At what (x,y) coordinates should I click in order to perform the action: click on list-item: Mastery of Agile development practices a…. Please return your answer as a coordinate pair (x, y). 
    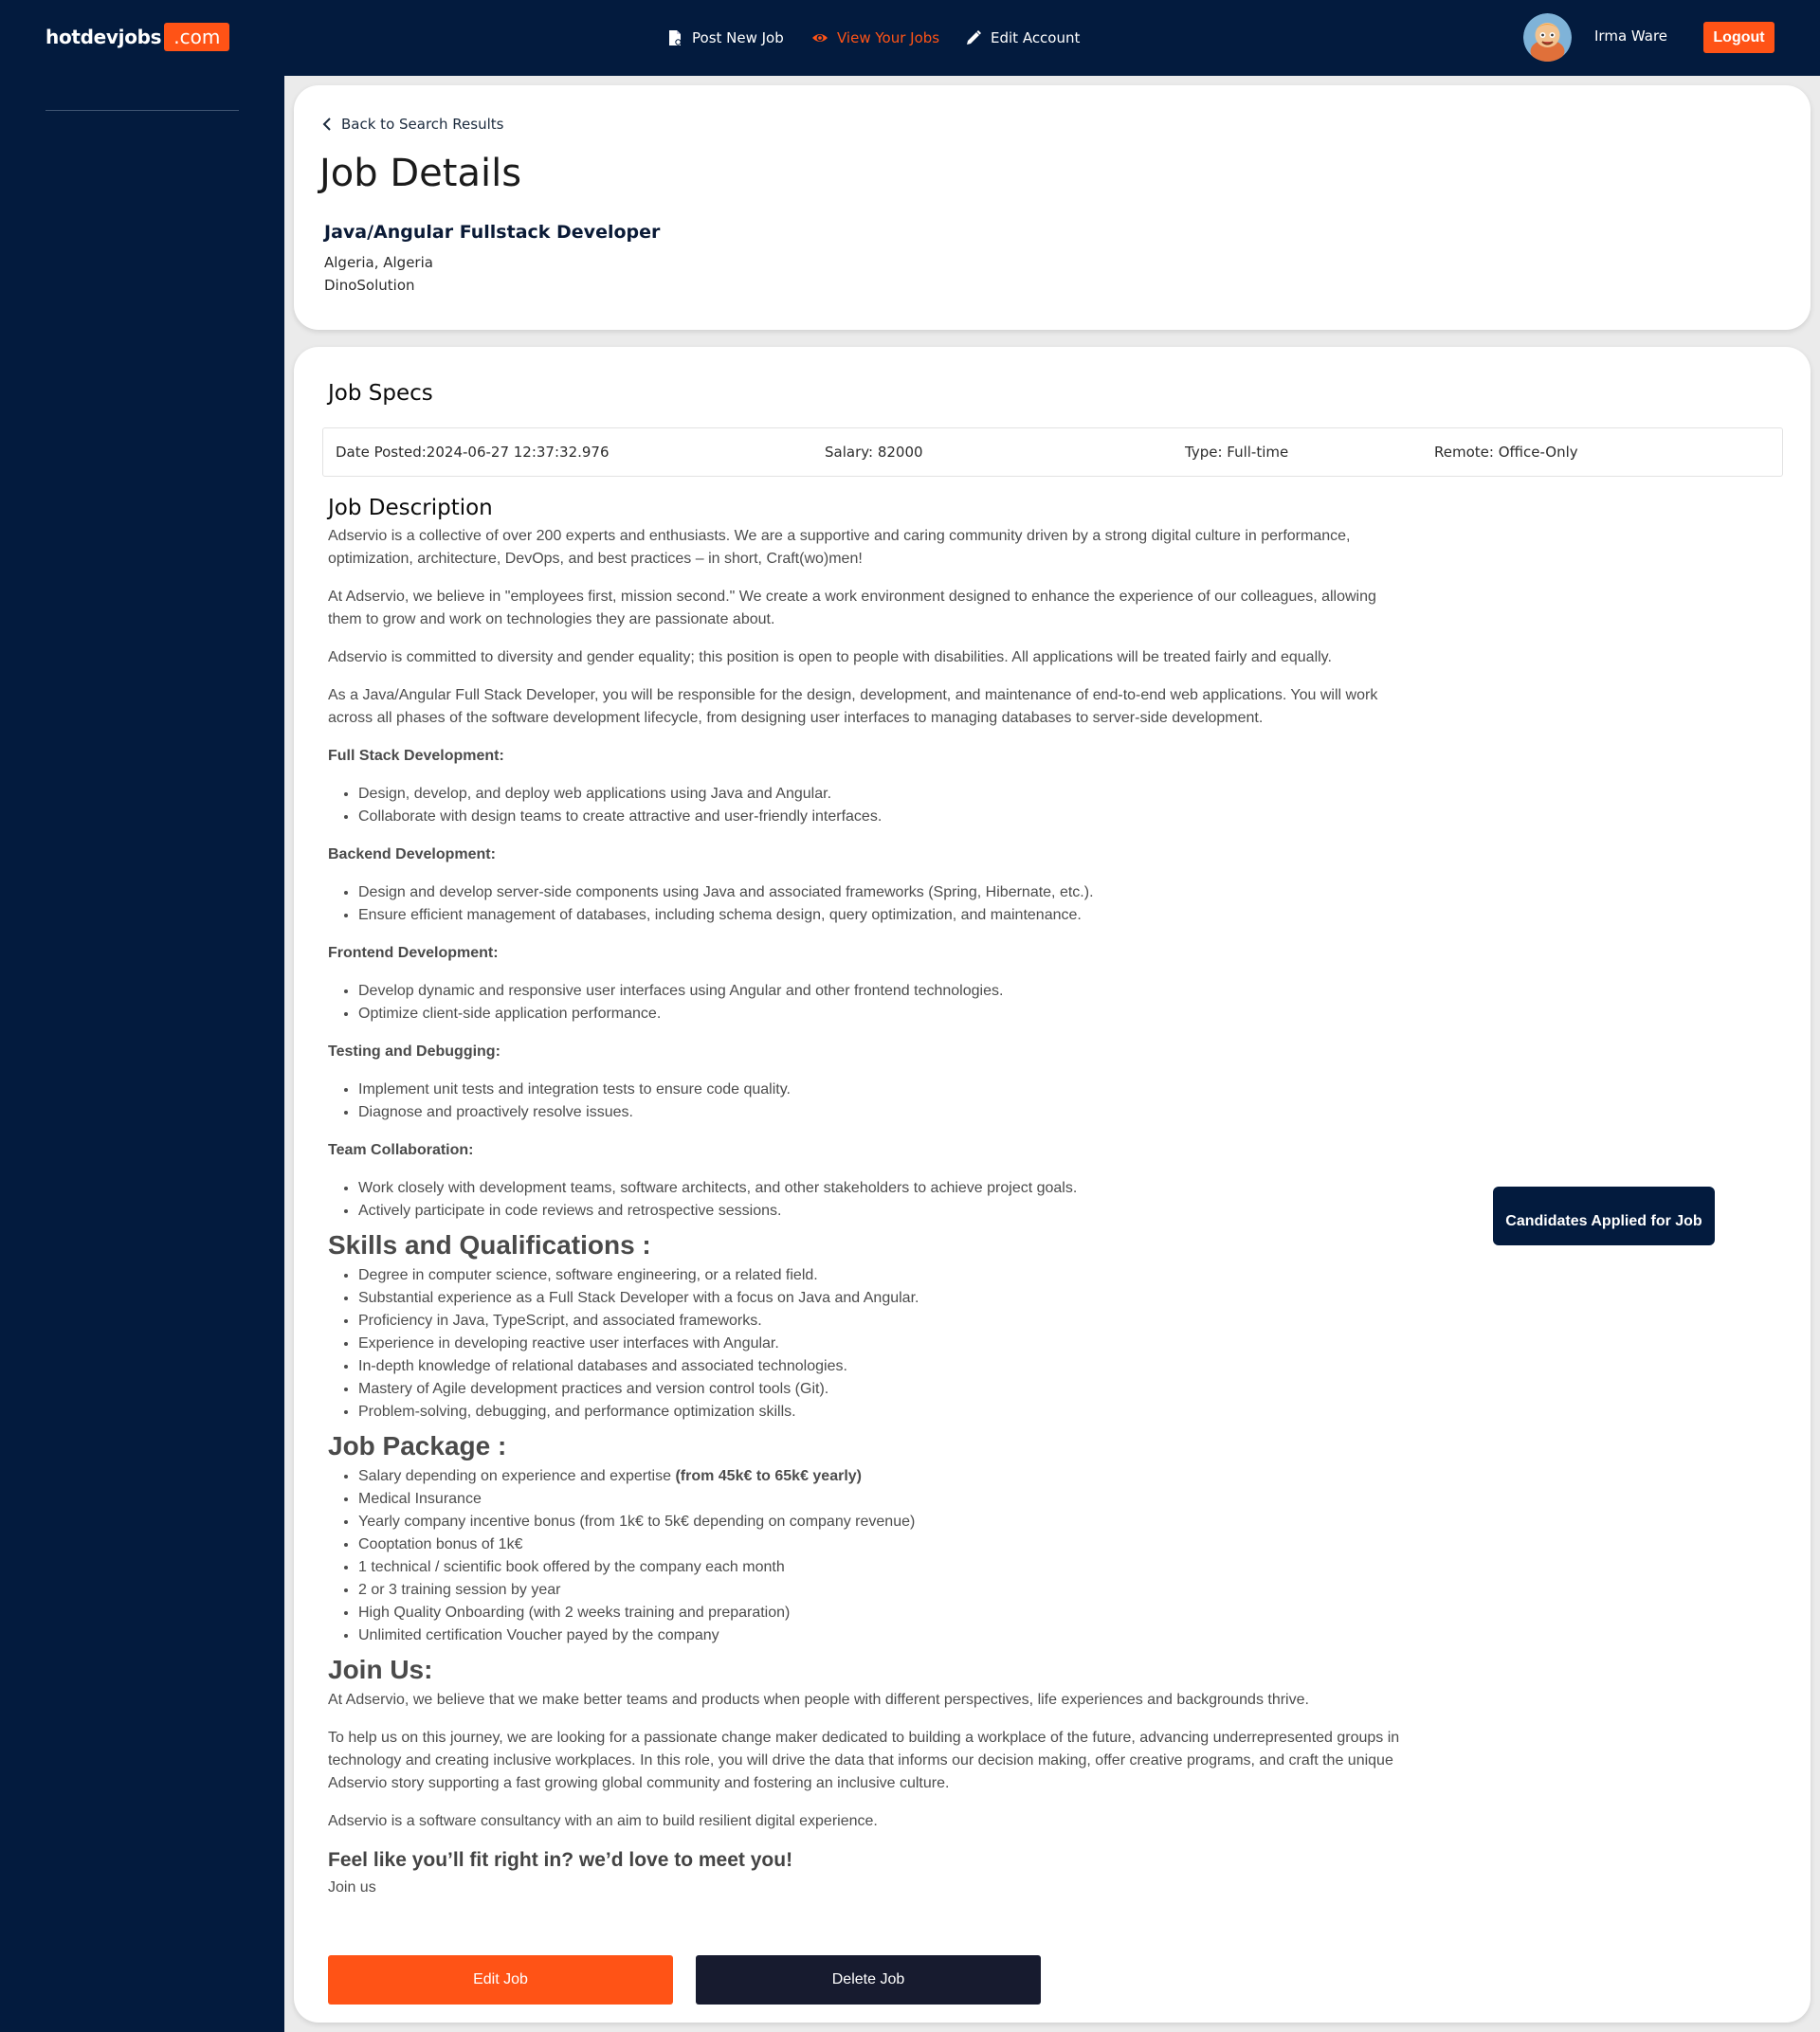
    Looking at the image, I should click on (883, 1389).